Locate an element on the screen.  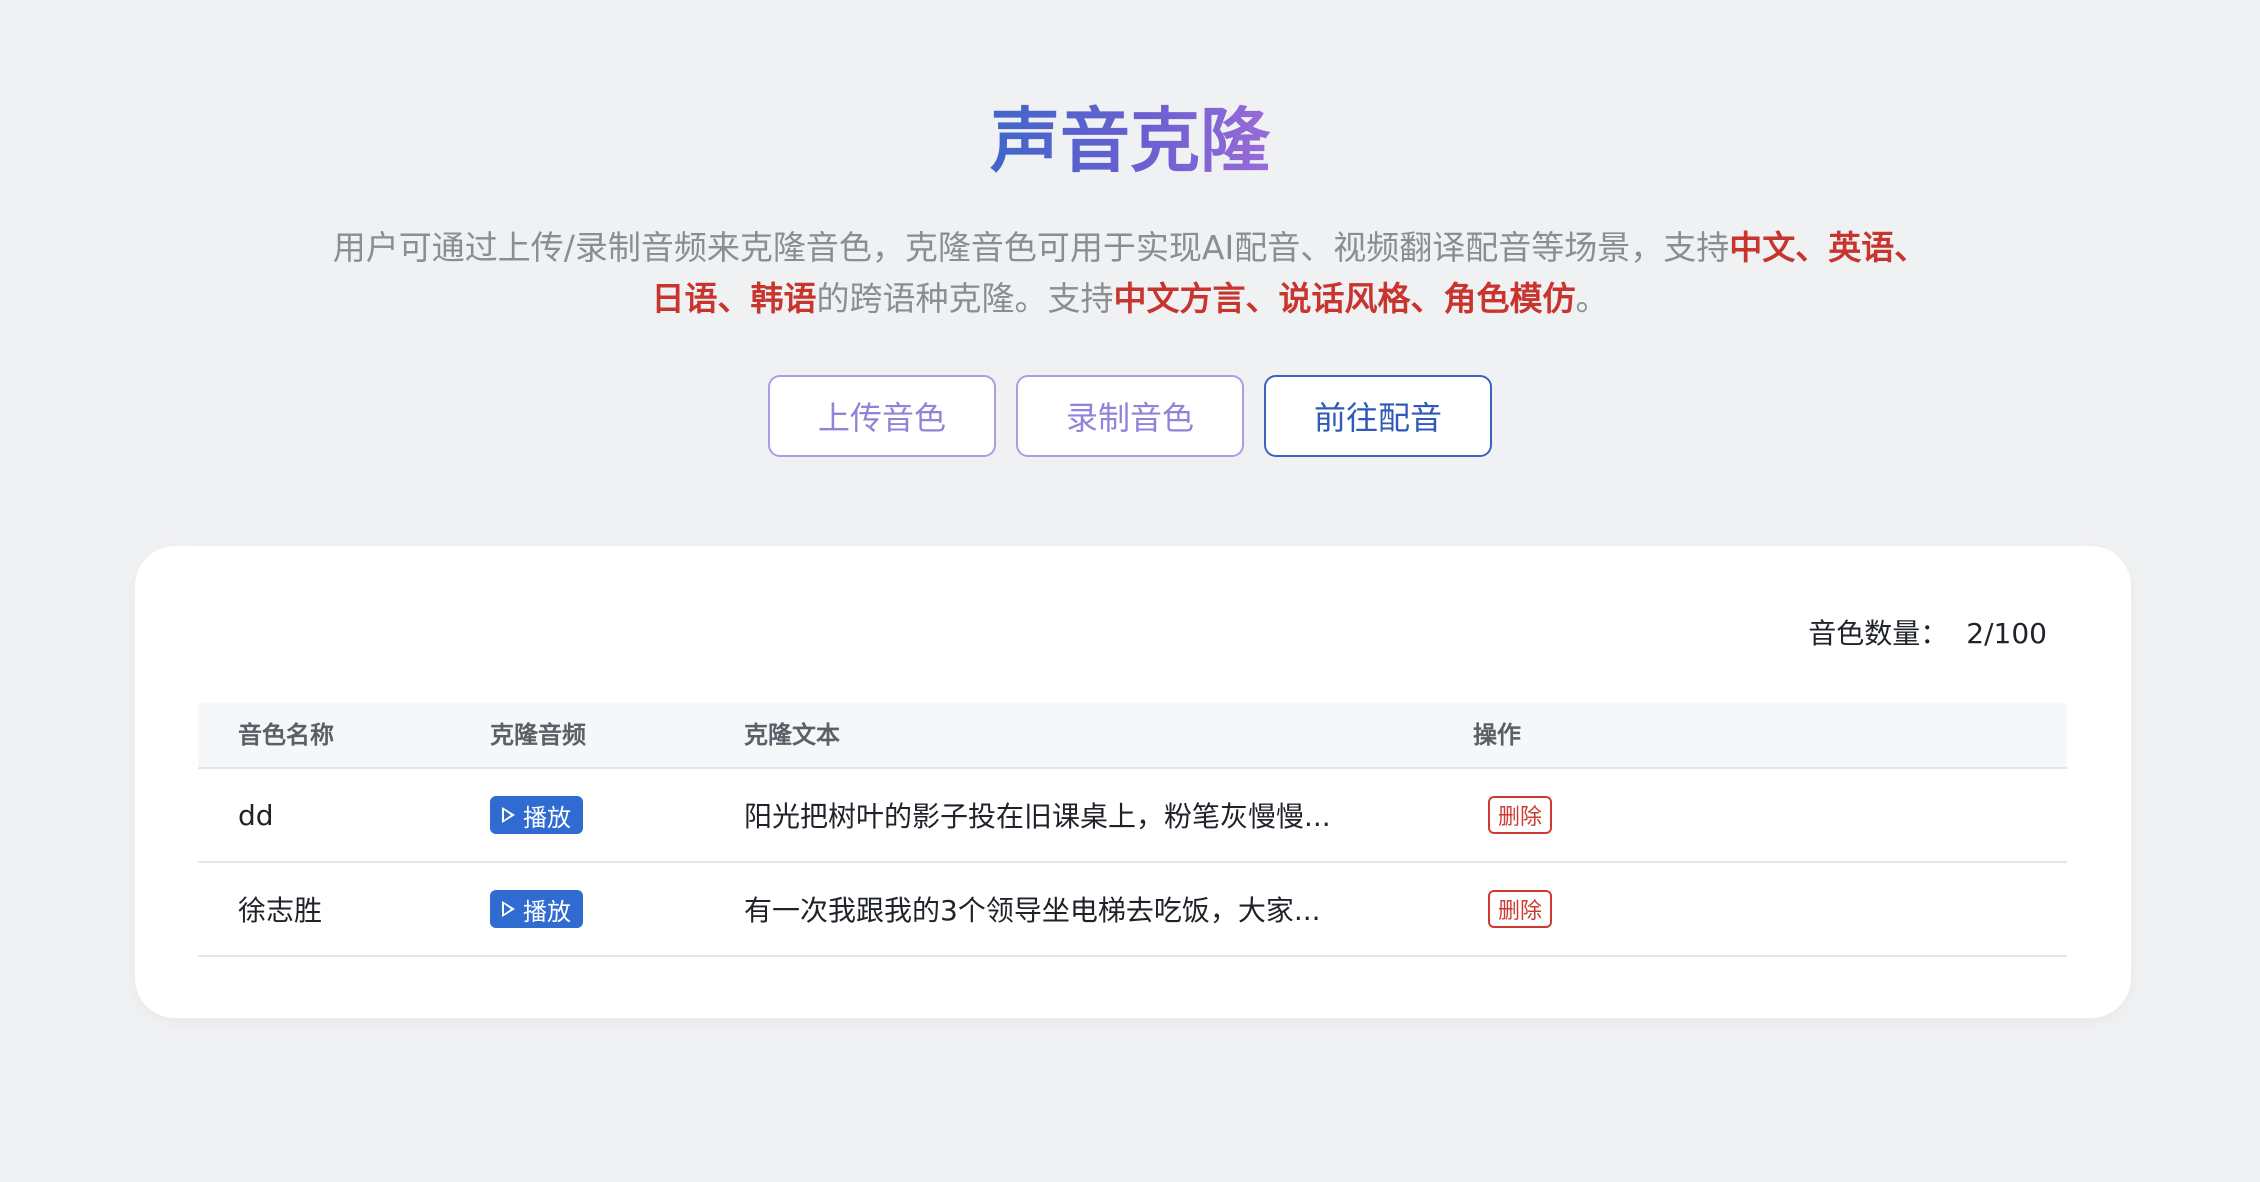
column-header-audio: 克隆音频 is located at coordinates (538, 735).